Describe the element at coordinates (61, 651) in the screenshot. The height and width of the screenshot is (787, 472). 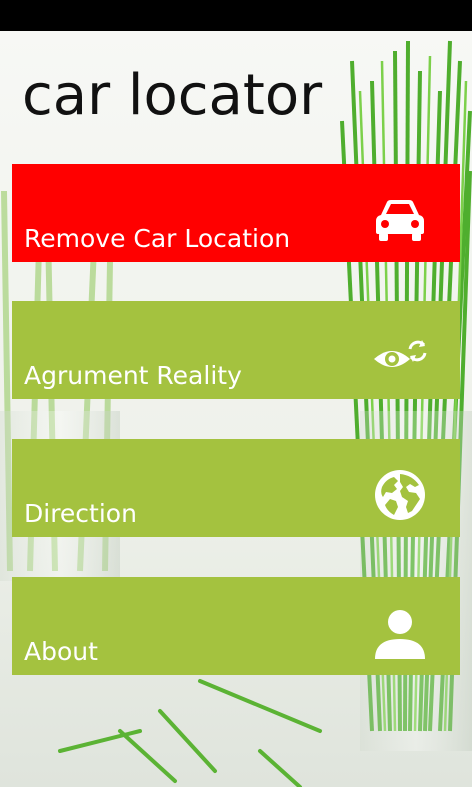
I see `about-label: About` at that location.